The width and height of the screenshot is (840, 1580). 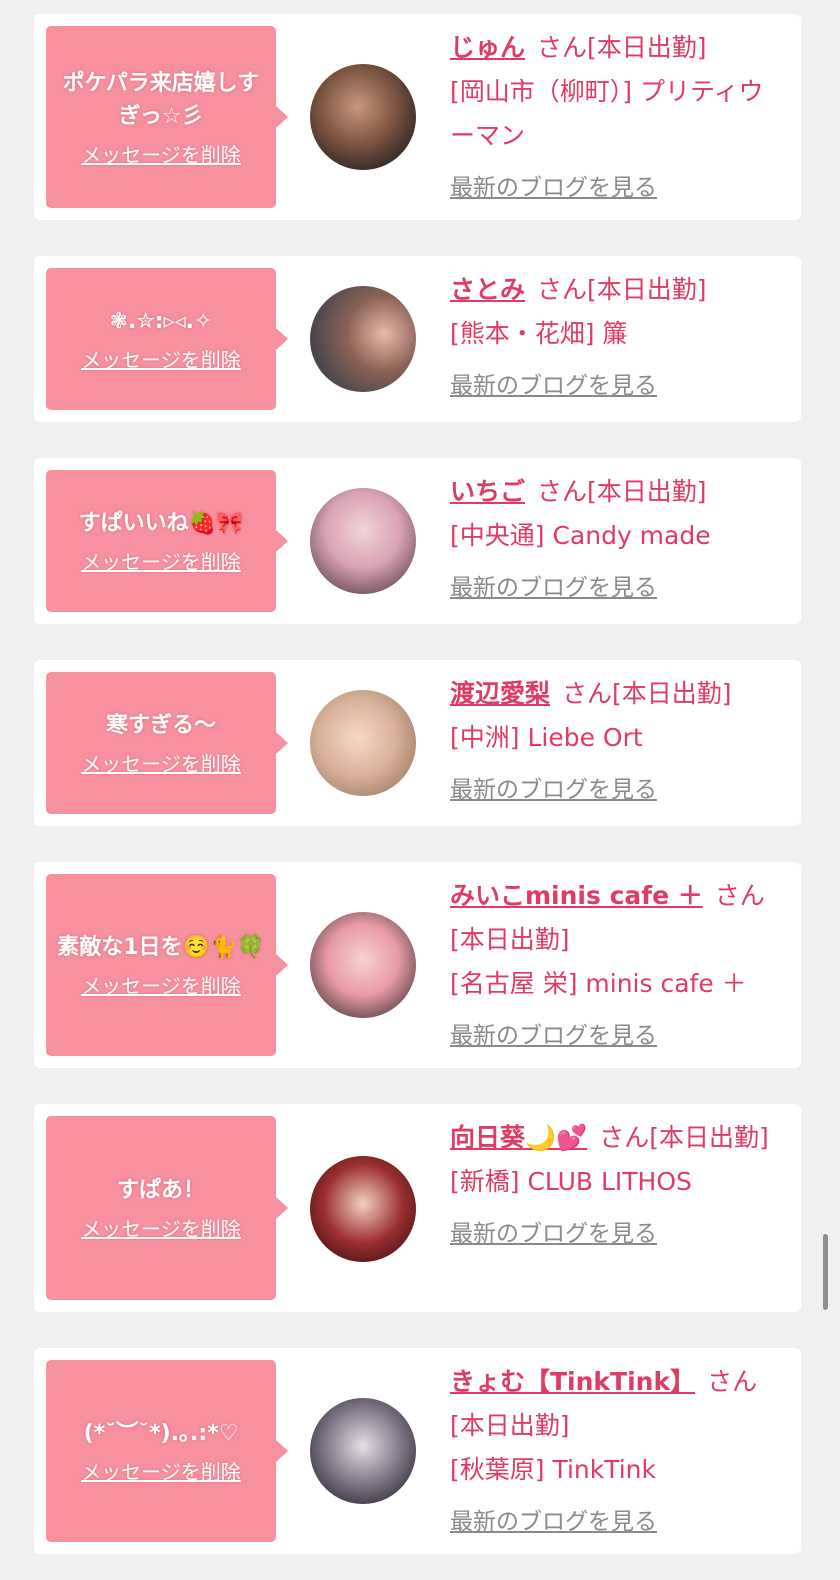 I want to click on cast-name-link: きょむ【TinkTink】, so click(x=572, y=1381).